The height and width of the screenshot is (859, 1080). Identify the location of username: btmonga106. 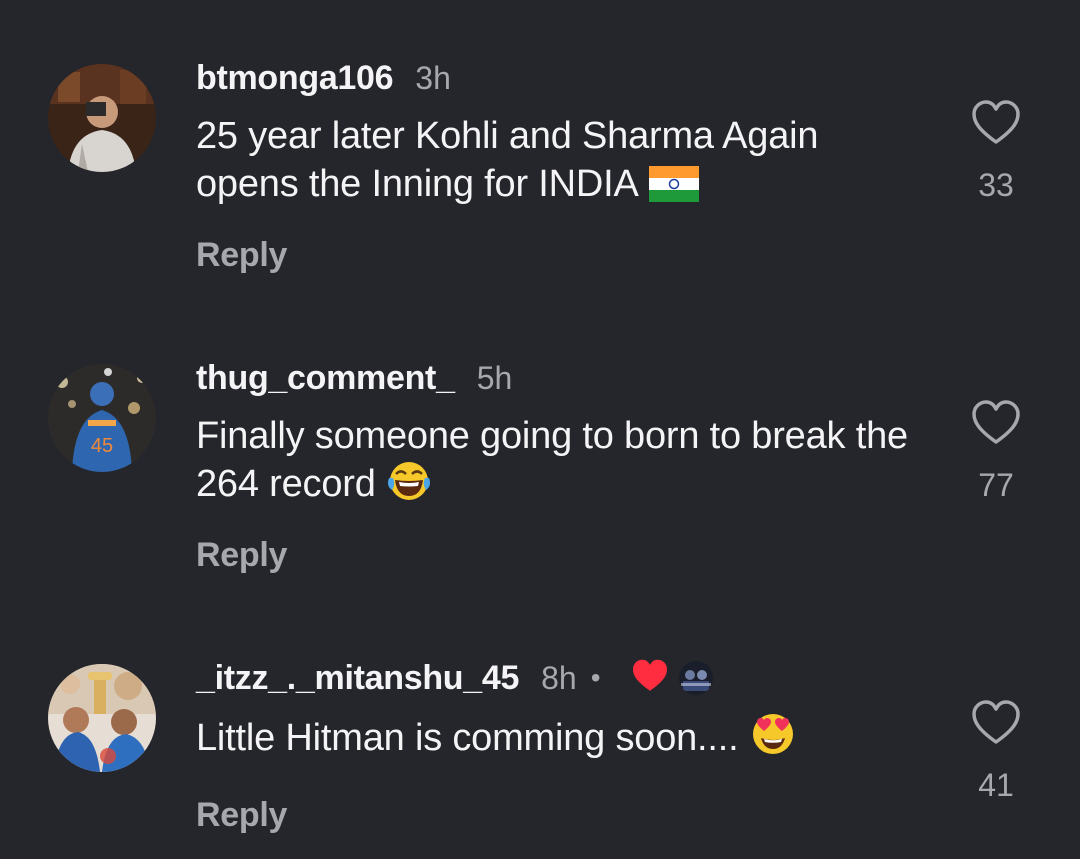
(295, 78).